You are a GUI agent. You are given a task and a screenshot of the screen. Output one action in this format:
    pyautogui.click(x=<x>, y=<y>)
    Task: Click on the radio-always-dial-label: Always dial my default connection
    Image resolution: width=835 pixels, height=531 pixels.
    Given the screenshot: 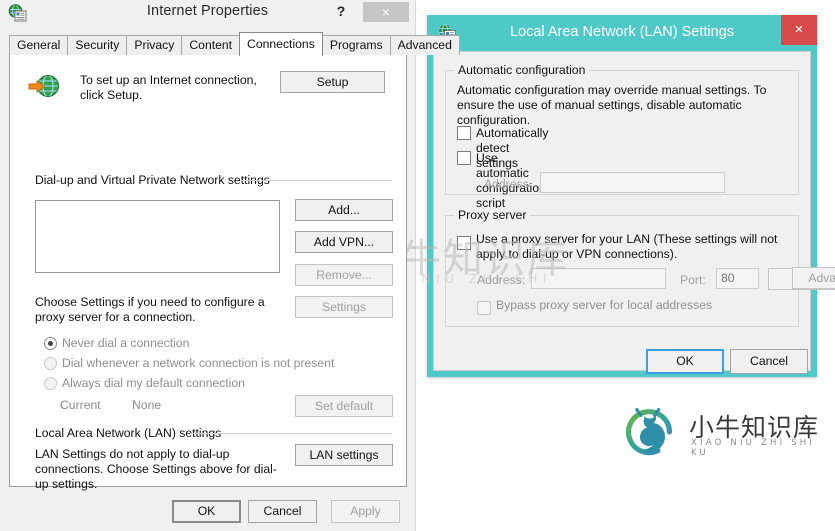 What is the action you would take?
    pyautogui.click(x=153, y=383)
    